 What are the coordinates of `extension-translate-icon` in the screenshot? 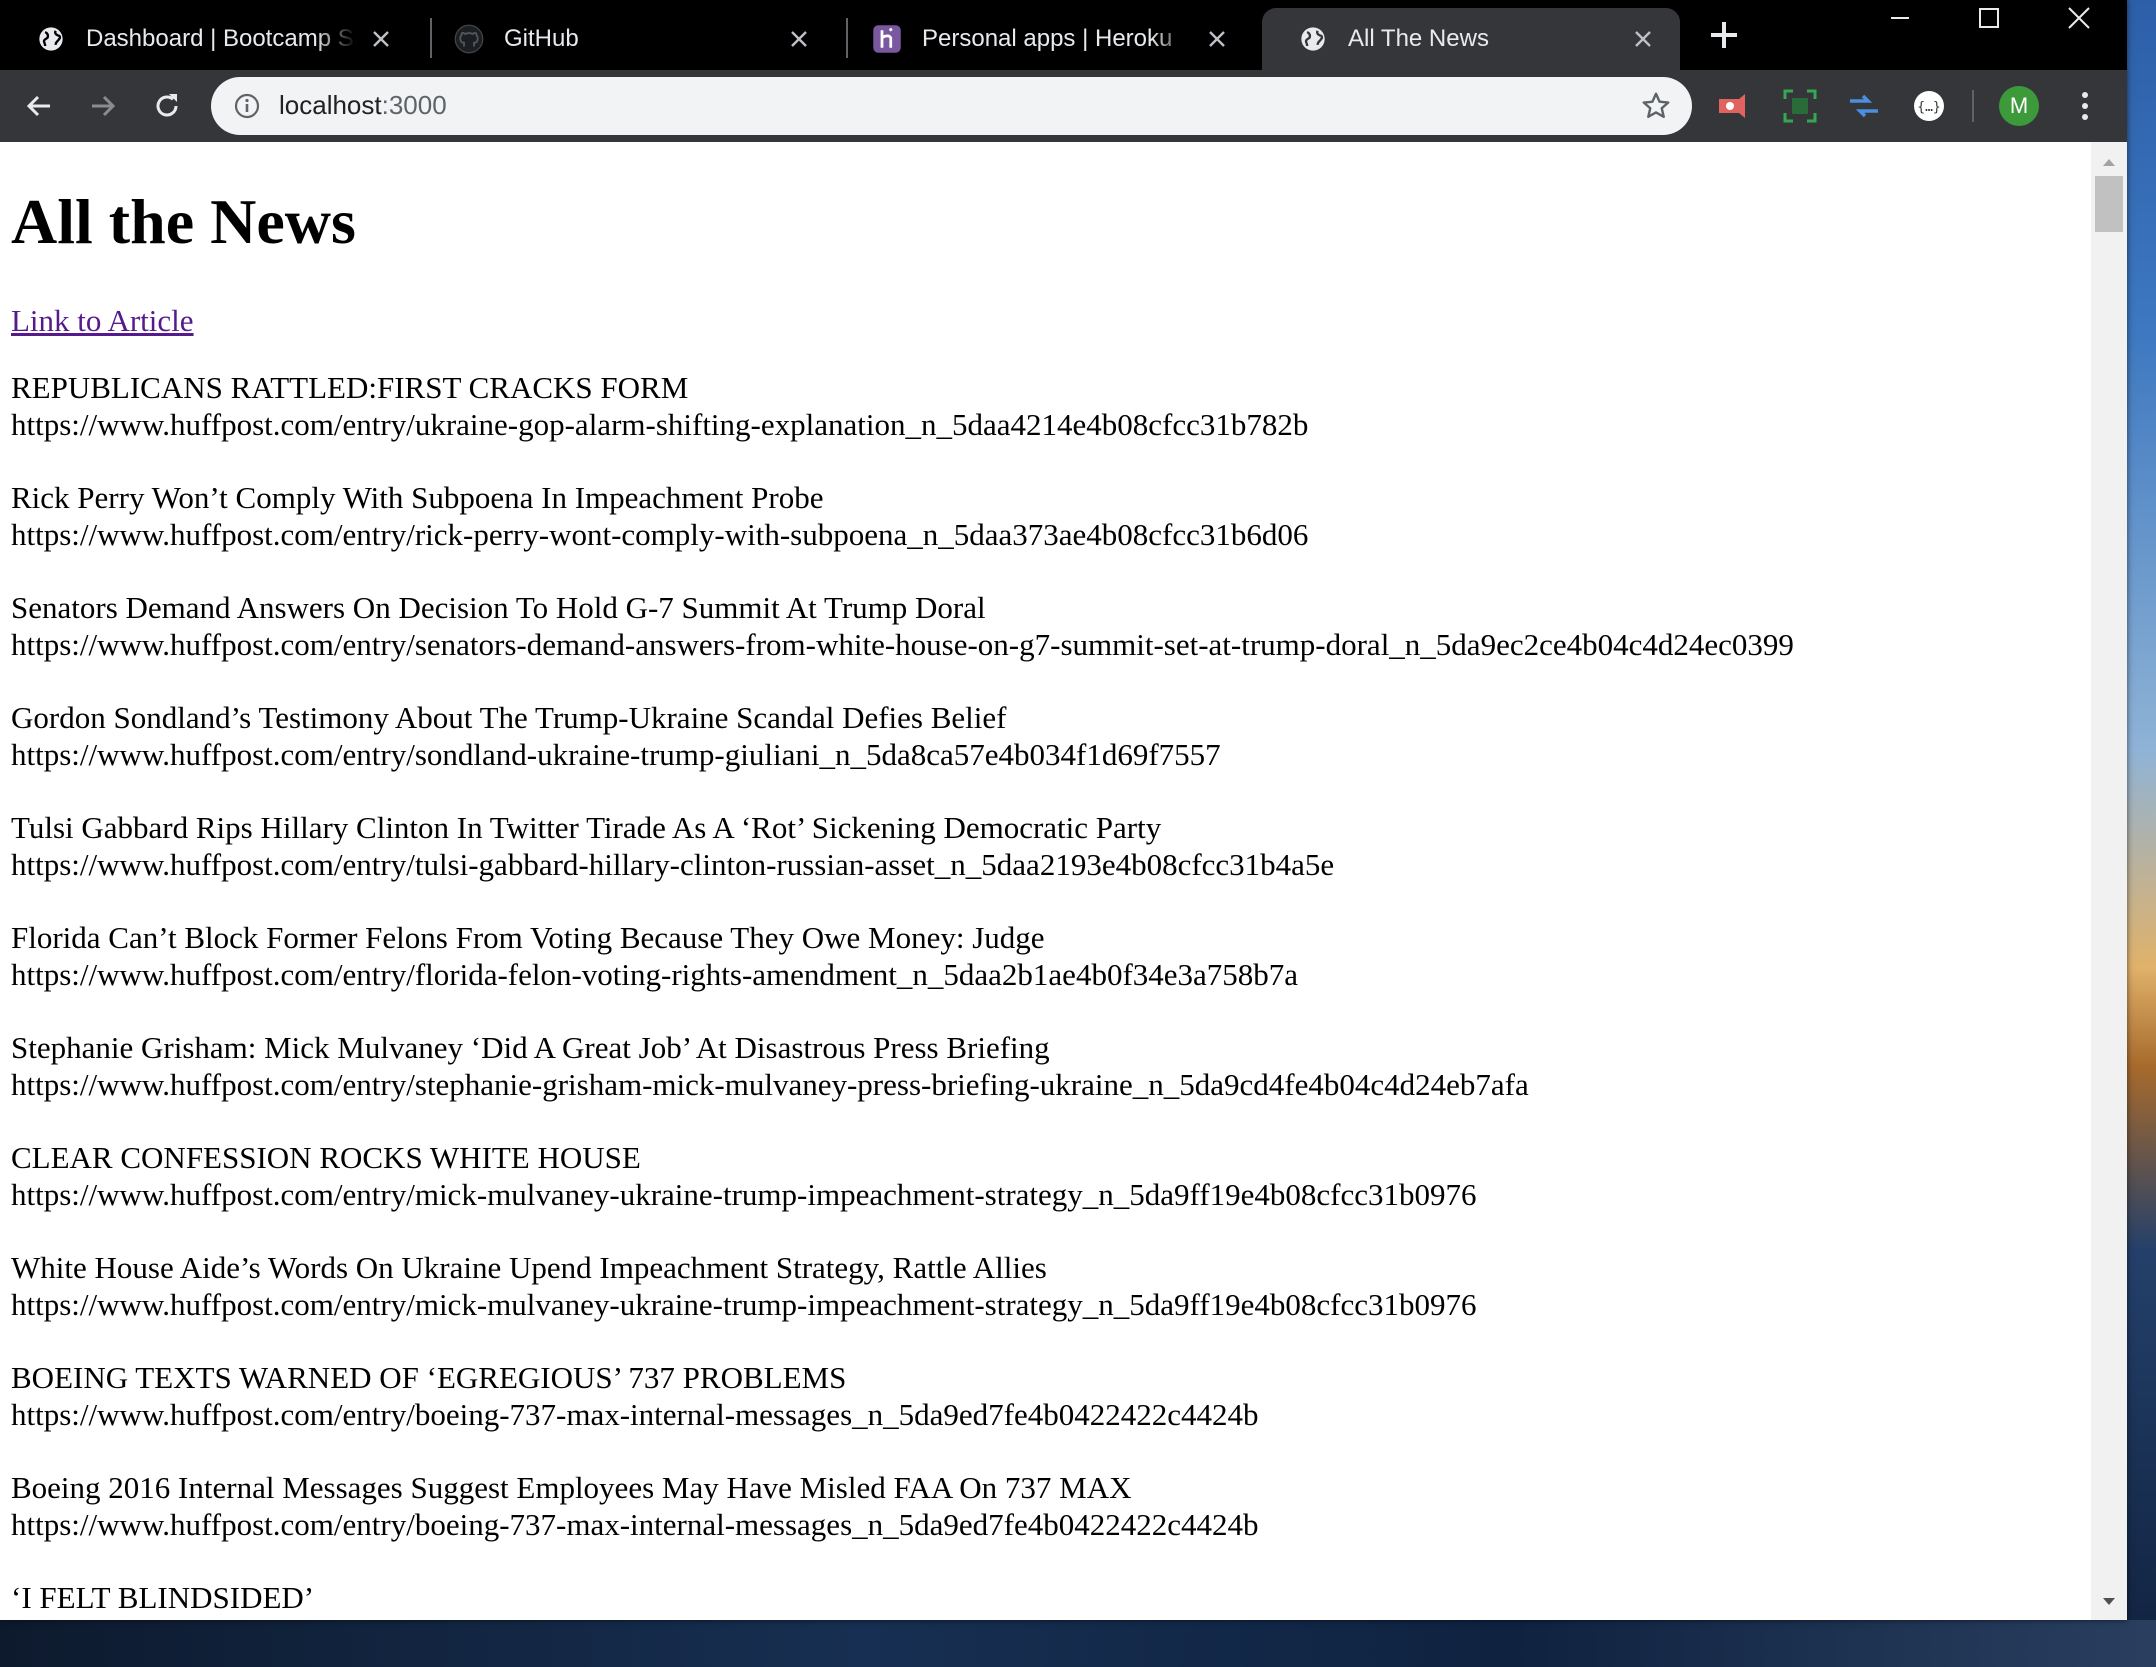 It's located at (1864, 106).